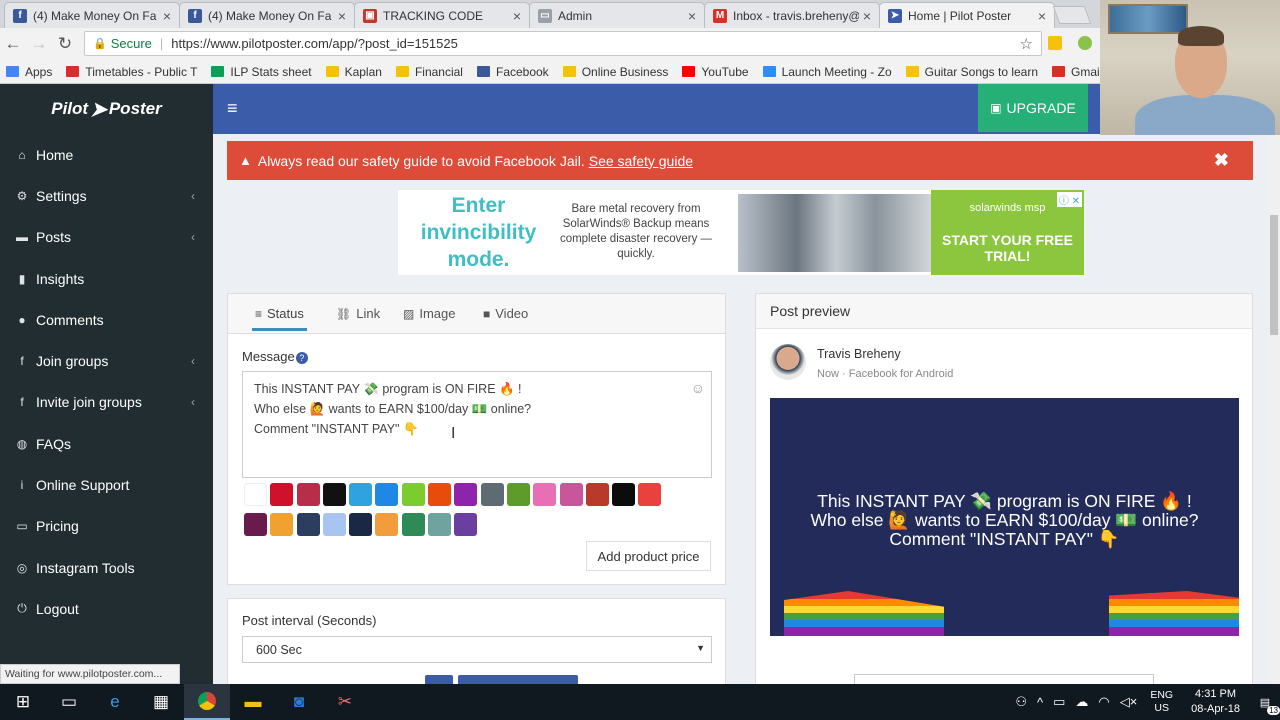  I want to click on upgrade-button: ▣ UPGRADE, so click(1033, 108).